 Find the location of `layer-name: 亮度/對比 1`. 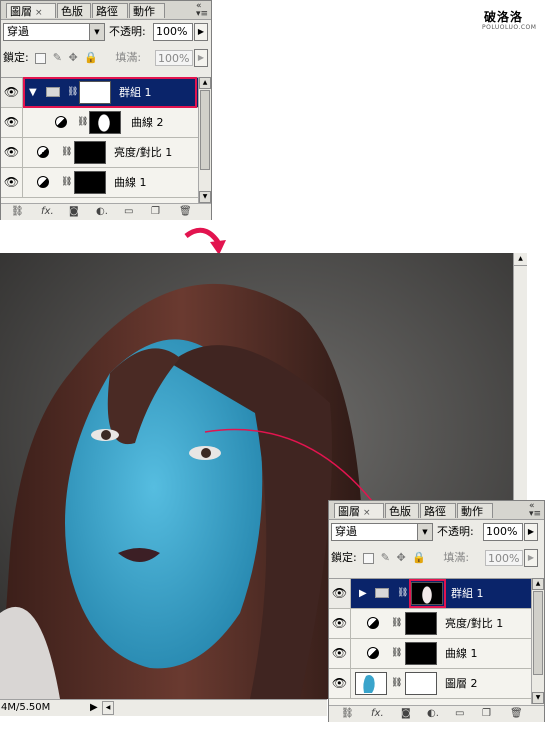

layer-name: 亮度/對比 1 is located at coordinates (143, 152).